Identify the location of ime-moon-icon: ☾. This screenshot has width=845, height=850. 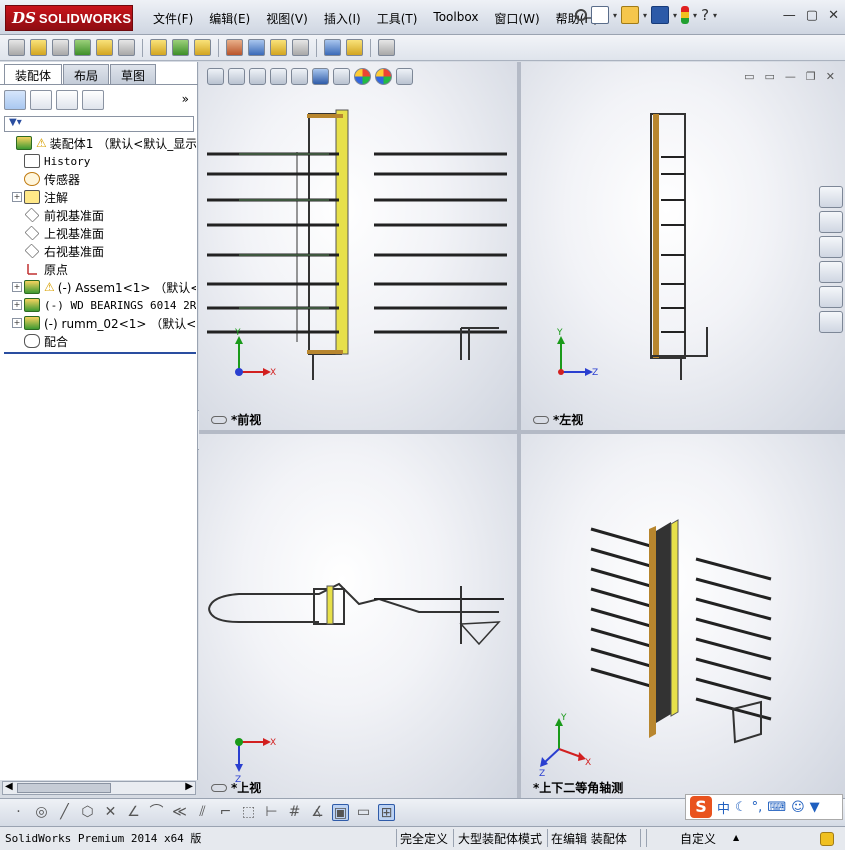
(741, 807).